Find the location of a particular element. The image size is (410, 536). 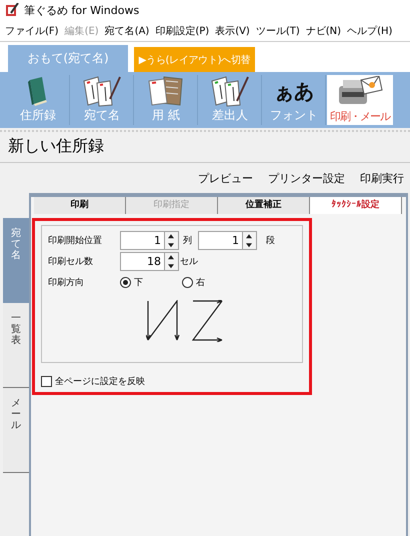

menu-item: 印刷設定(P) is located at coordinates (184, 31).